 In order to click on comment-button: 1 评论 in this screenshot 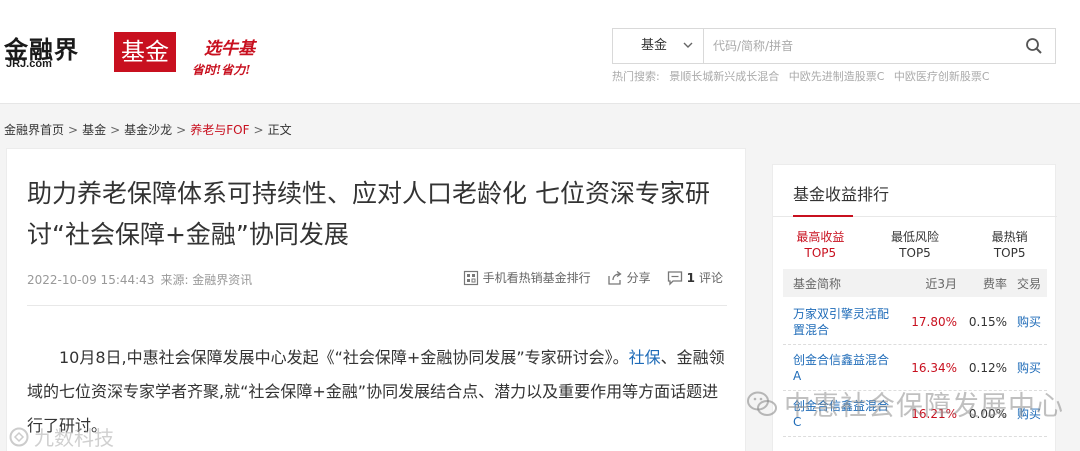, I will do `click(695, 277)`.